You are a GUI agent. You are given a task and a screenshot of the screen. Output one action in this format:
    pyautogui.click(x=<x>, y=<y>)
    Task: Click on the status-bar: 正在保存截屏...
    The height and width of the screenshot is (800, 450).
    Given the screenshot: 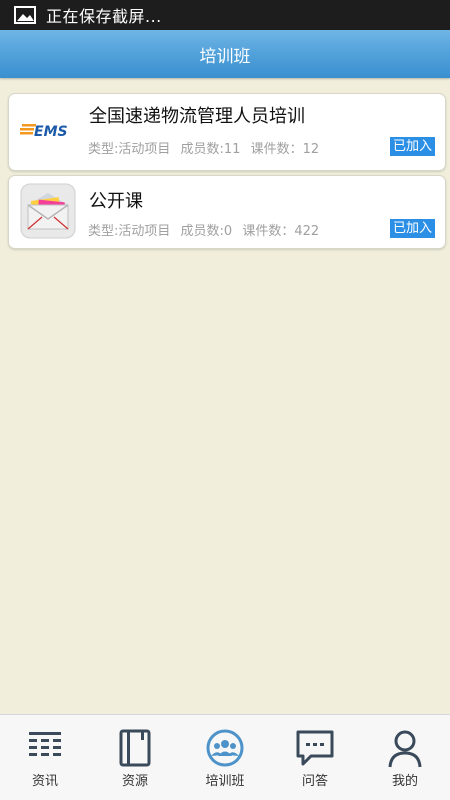 What is the action you would take?
    pyautogui.click(x=225, y=15)
    